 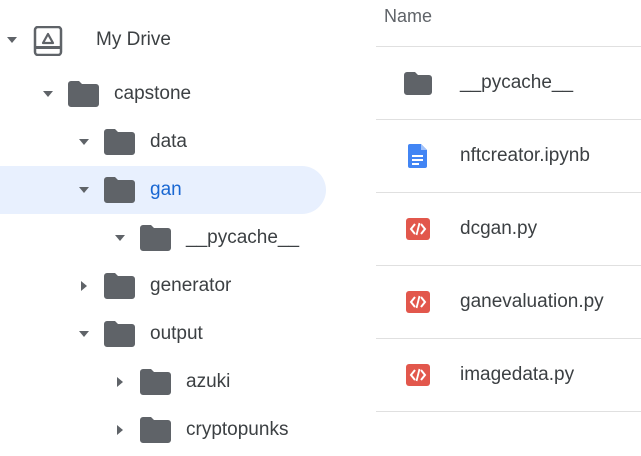 I want to click on file-row: ganevaluation.py, so click(x=508, y=302).